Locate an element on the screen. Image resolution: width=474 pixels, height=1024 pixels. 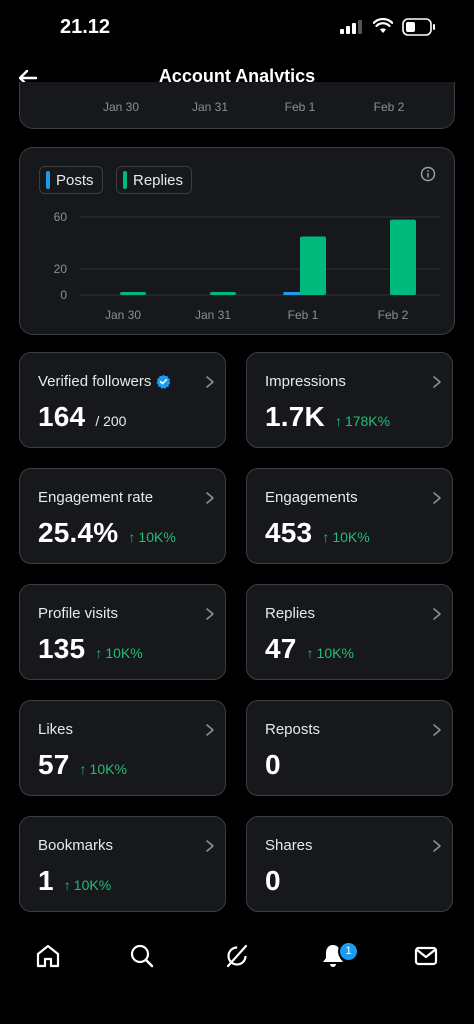
stat-label: Profile visits is located at coordinates (78, 613).